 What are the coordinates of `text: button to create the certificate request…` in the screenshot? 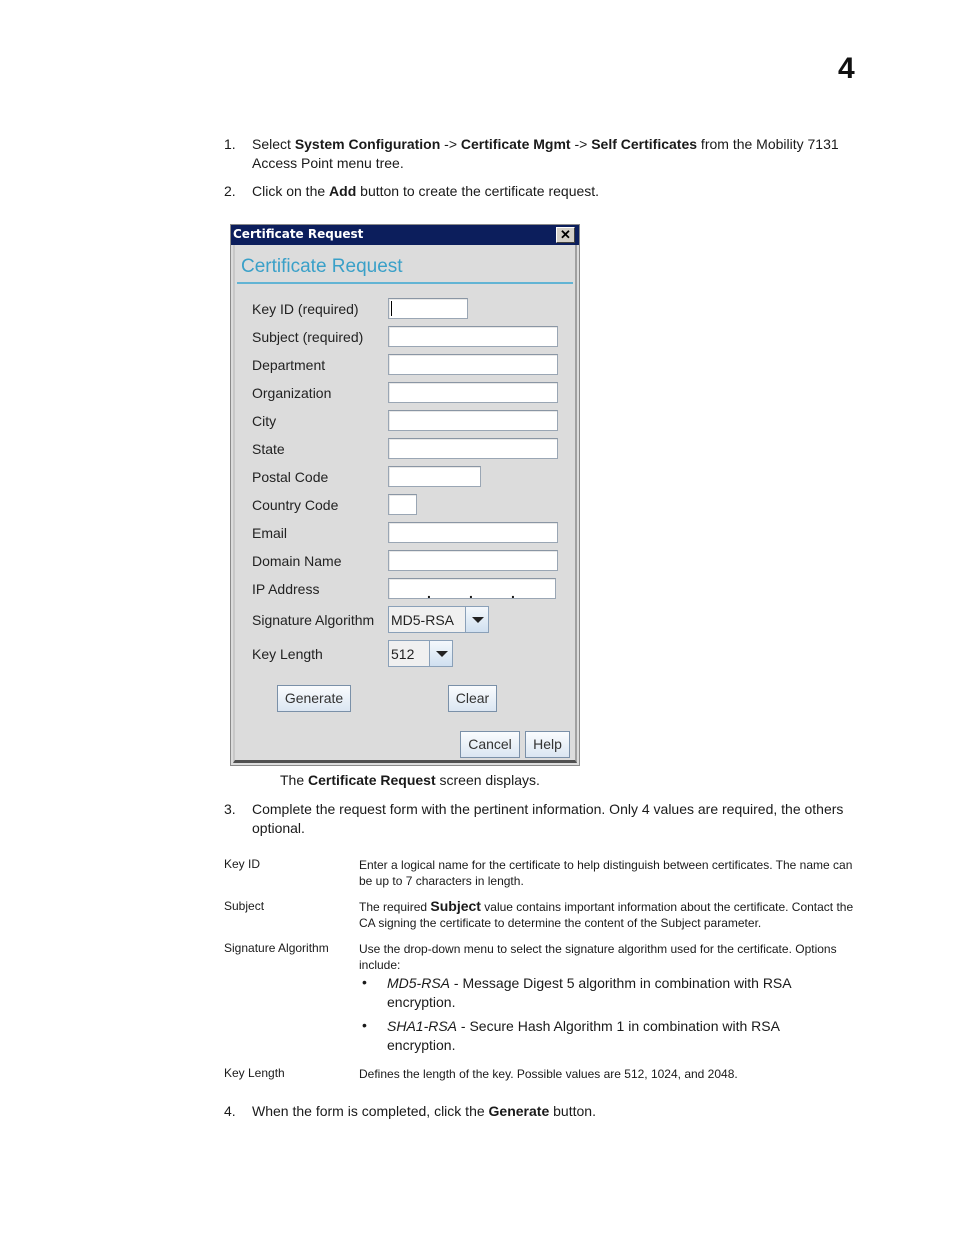 It's located at (478, 191).